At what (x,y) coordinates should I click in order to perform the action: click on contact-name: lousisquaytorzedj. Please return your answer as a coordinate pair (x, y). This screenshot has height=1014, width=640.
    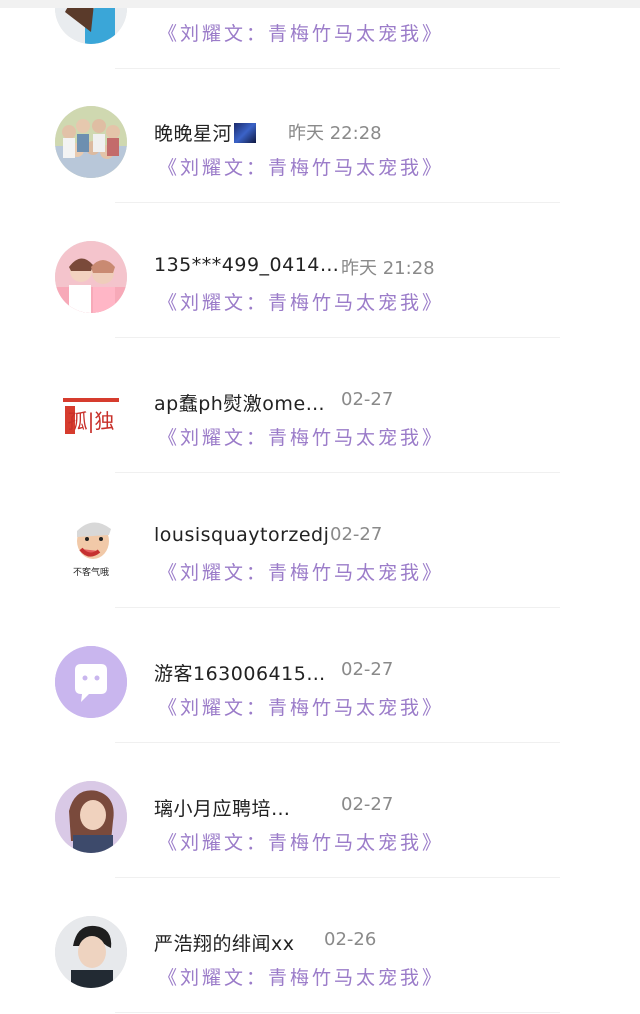
    Looking at the image, I should click on (242, 535).